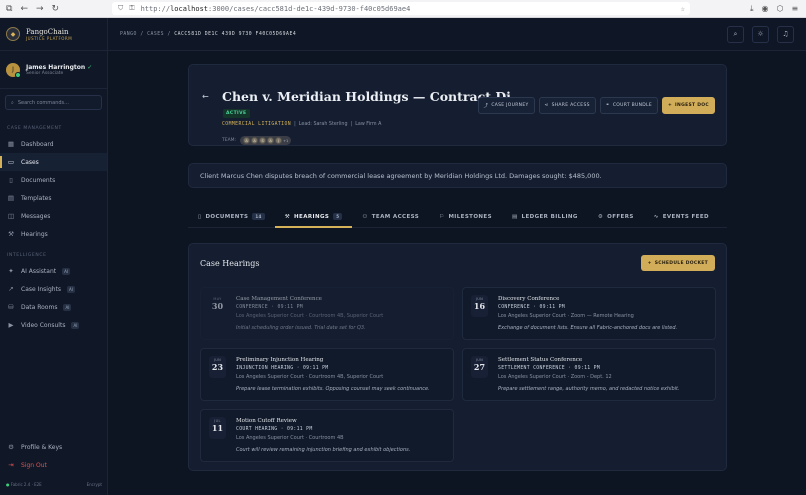  Describe the element at coordinates (632, 105) in the screenshot. I see `court-bundle-label: COURT BUNDLE` at that location.